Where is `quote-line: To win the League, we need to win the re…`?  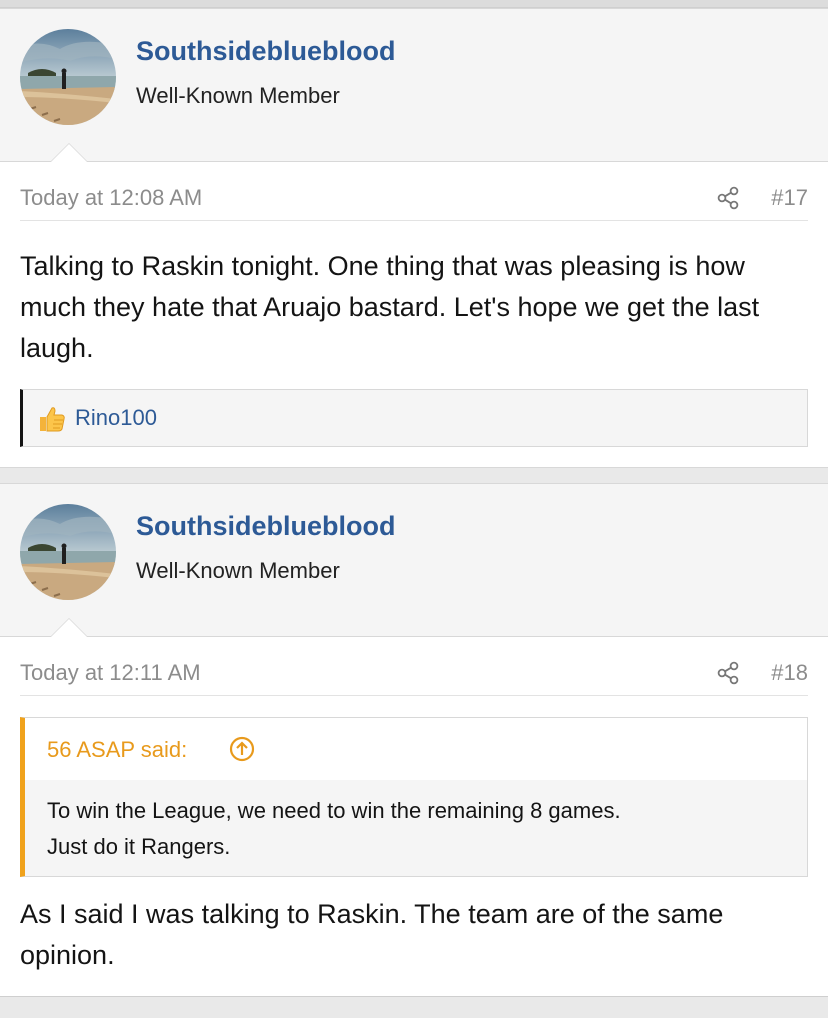 quote-line: To win the League, we need to win the re… is located at coordinates (334, 810).